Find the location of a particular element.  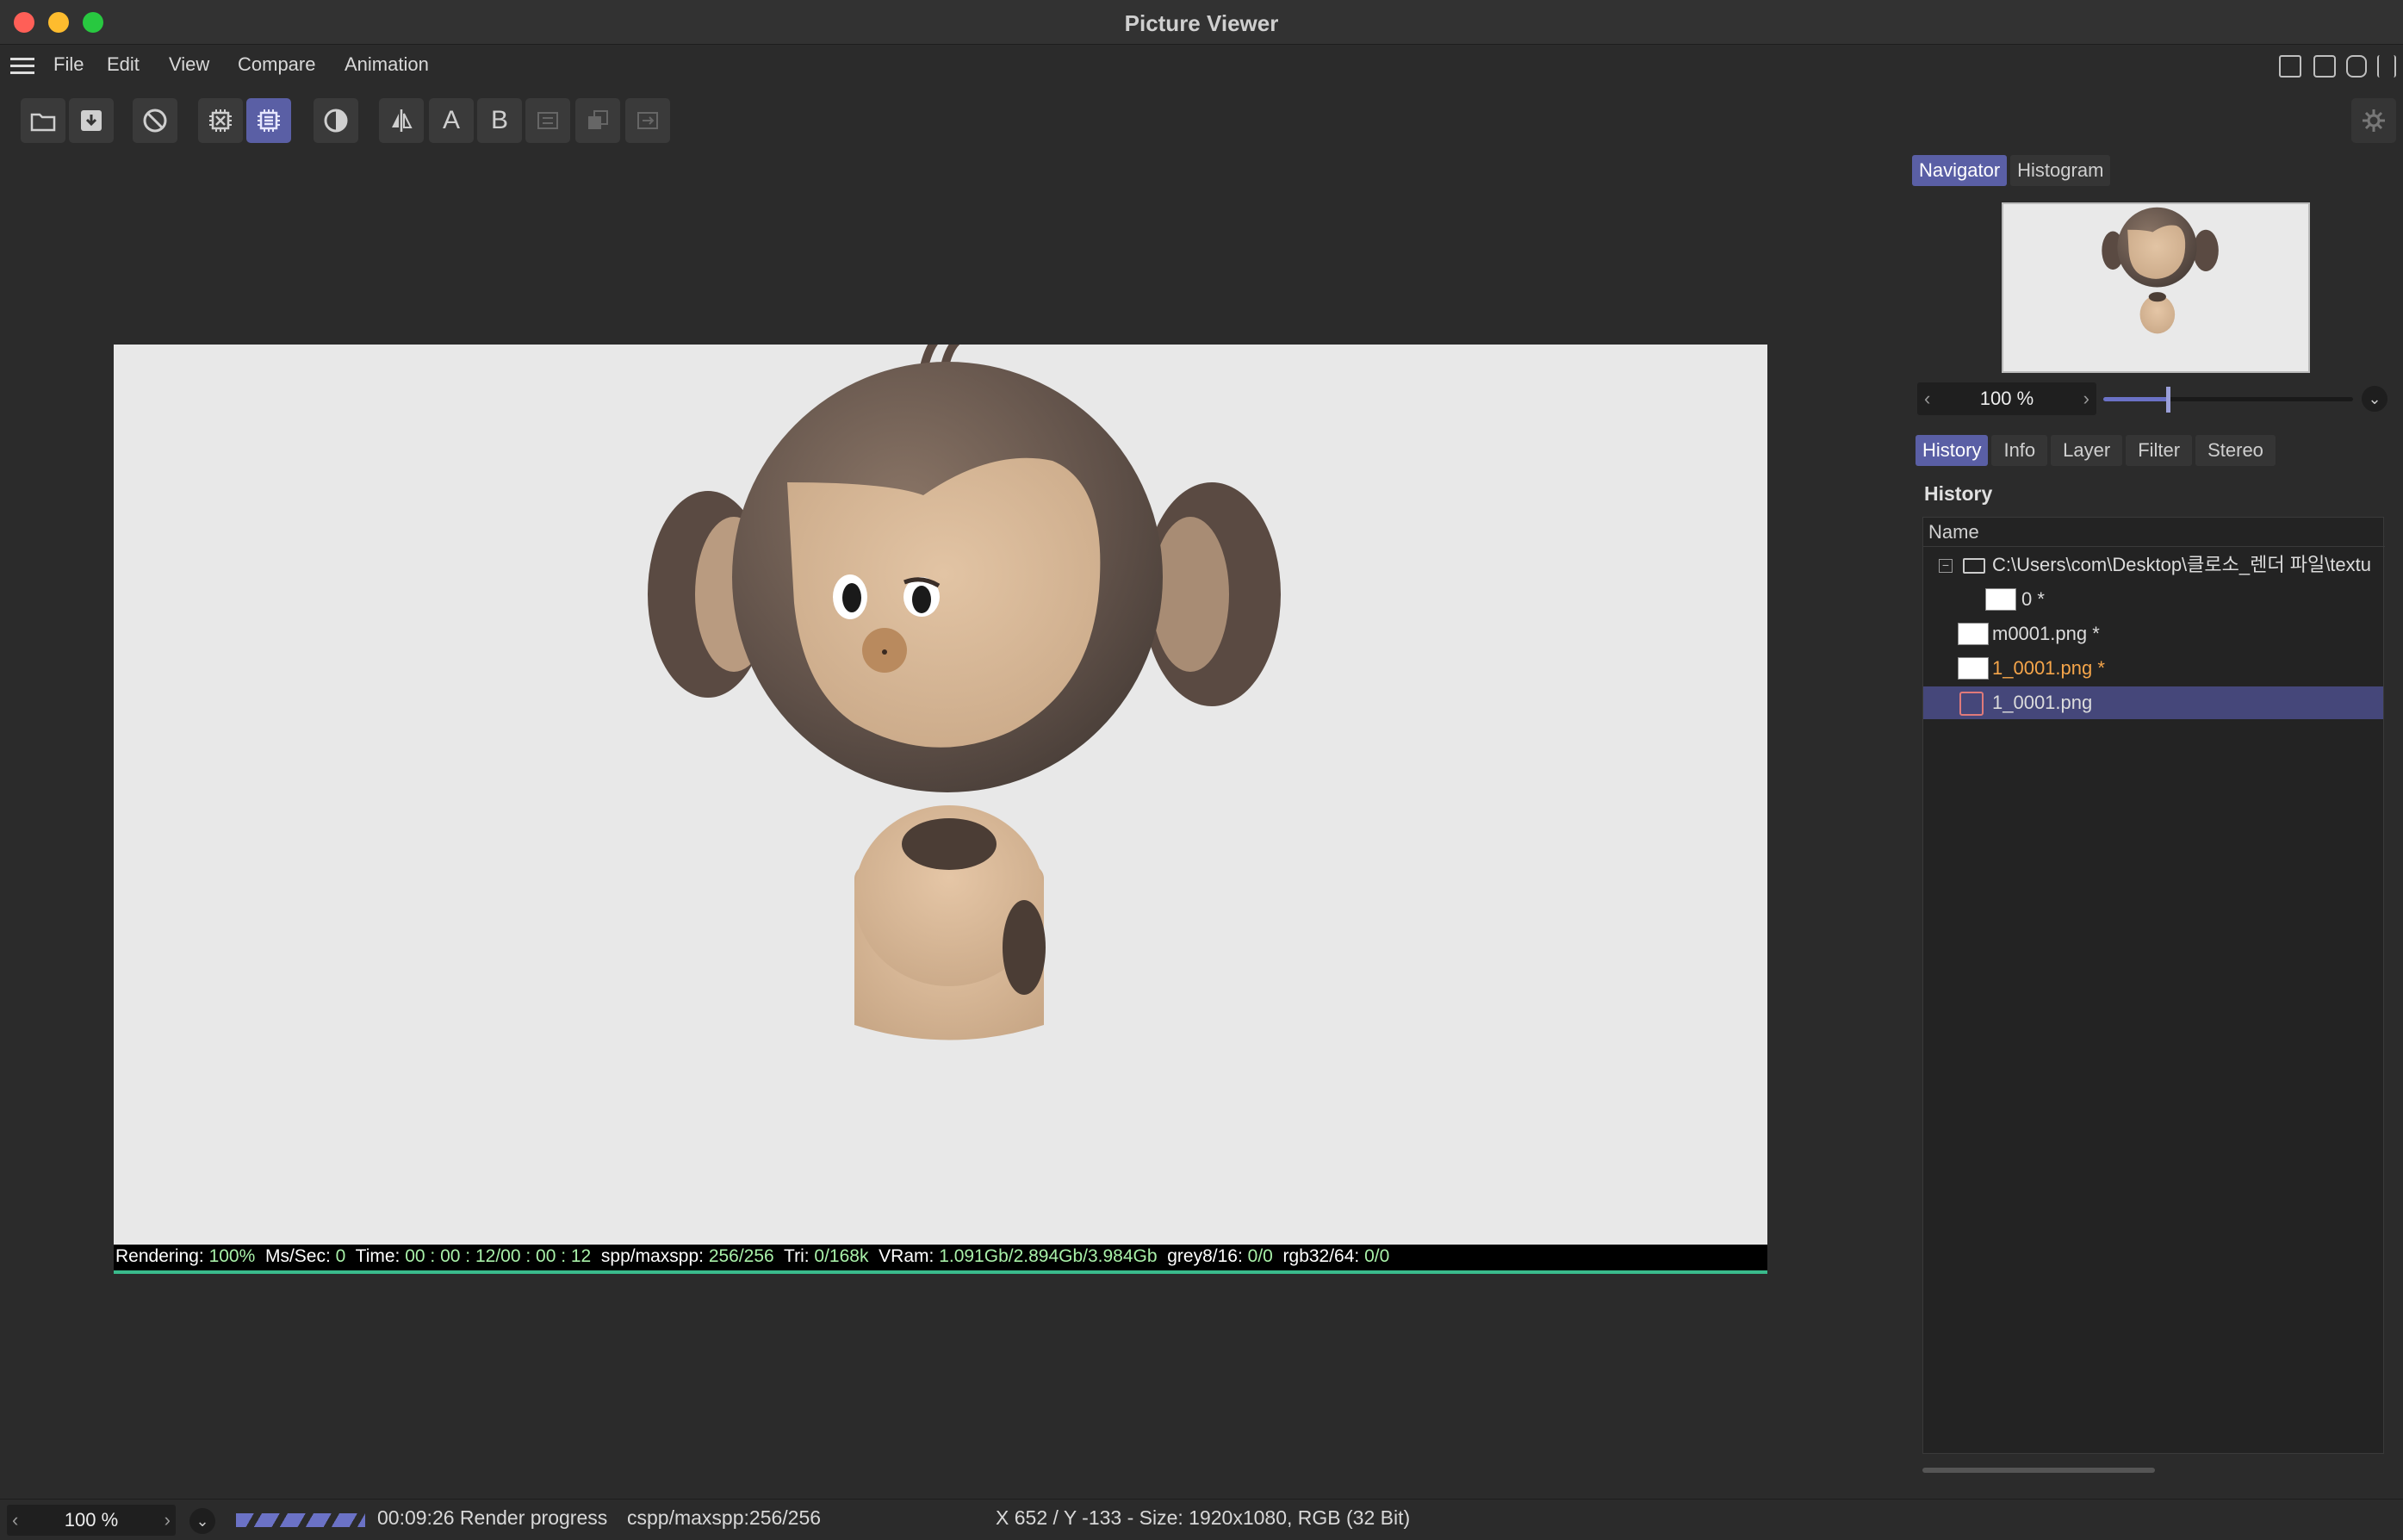

rendering-label: Rendering: is located at coordinates (159, 1256).